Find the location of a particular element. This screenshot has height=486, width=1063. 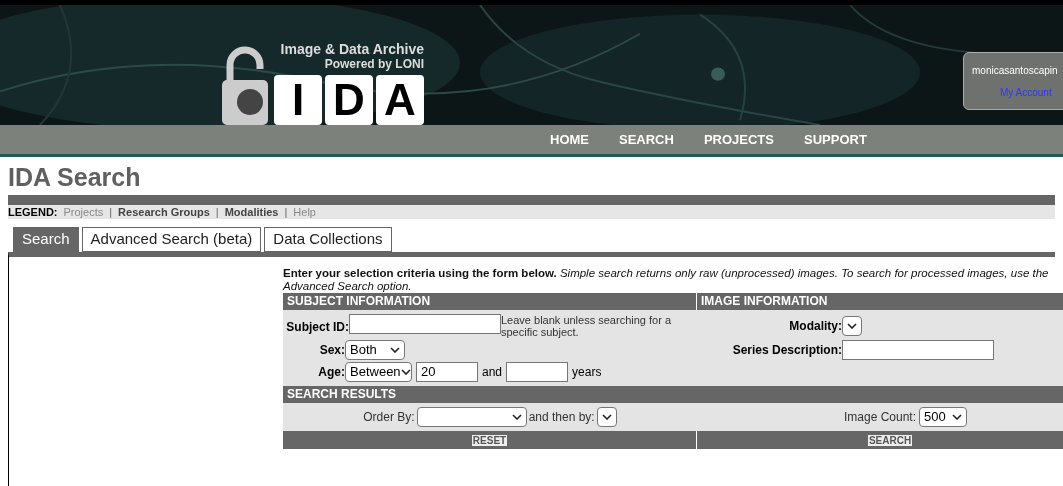

tab: Data Collections is located at coordinates (328, 239).